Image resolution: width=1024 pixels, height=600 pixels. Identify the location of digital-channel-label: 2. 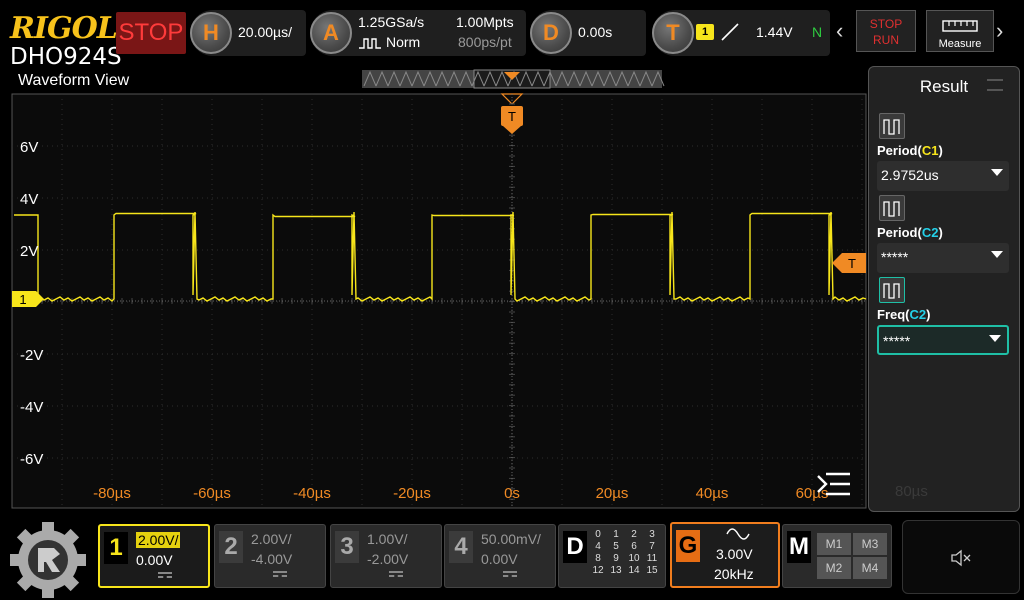
(634, 534).